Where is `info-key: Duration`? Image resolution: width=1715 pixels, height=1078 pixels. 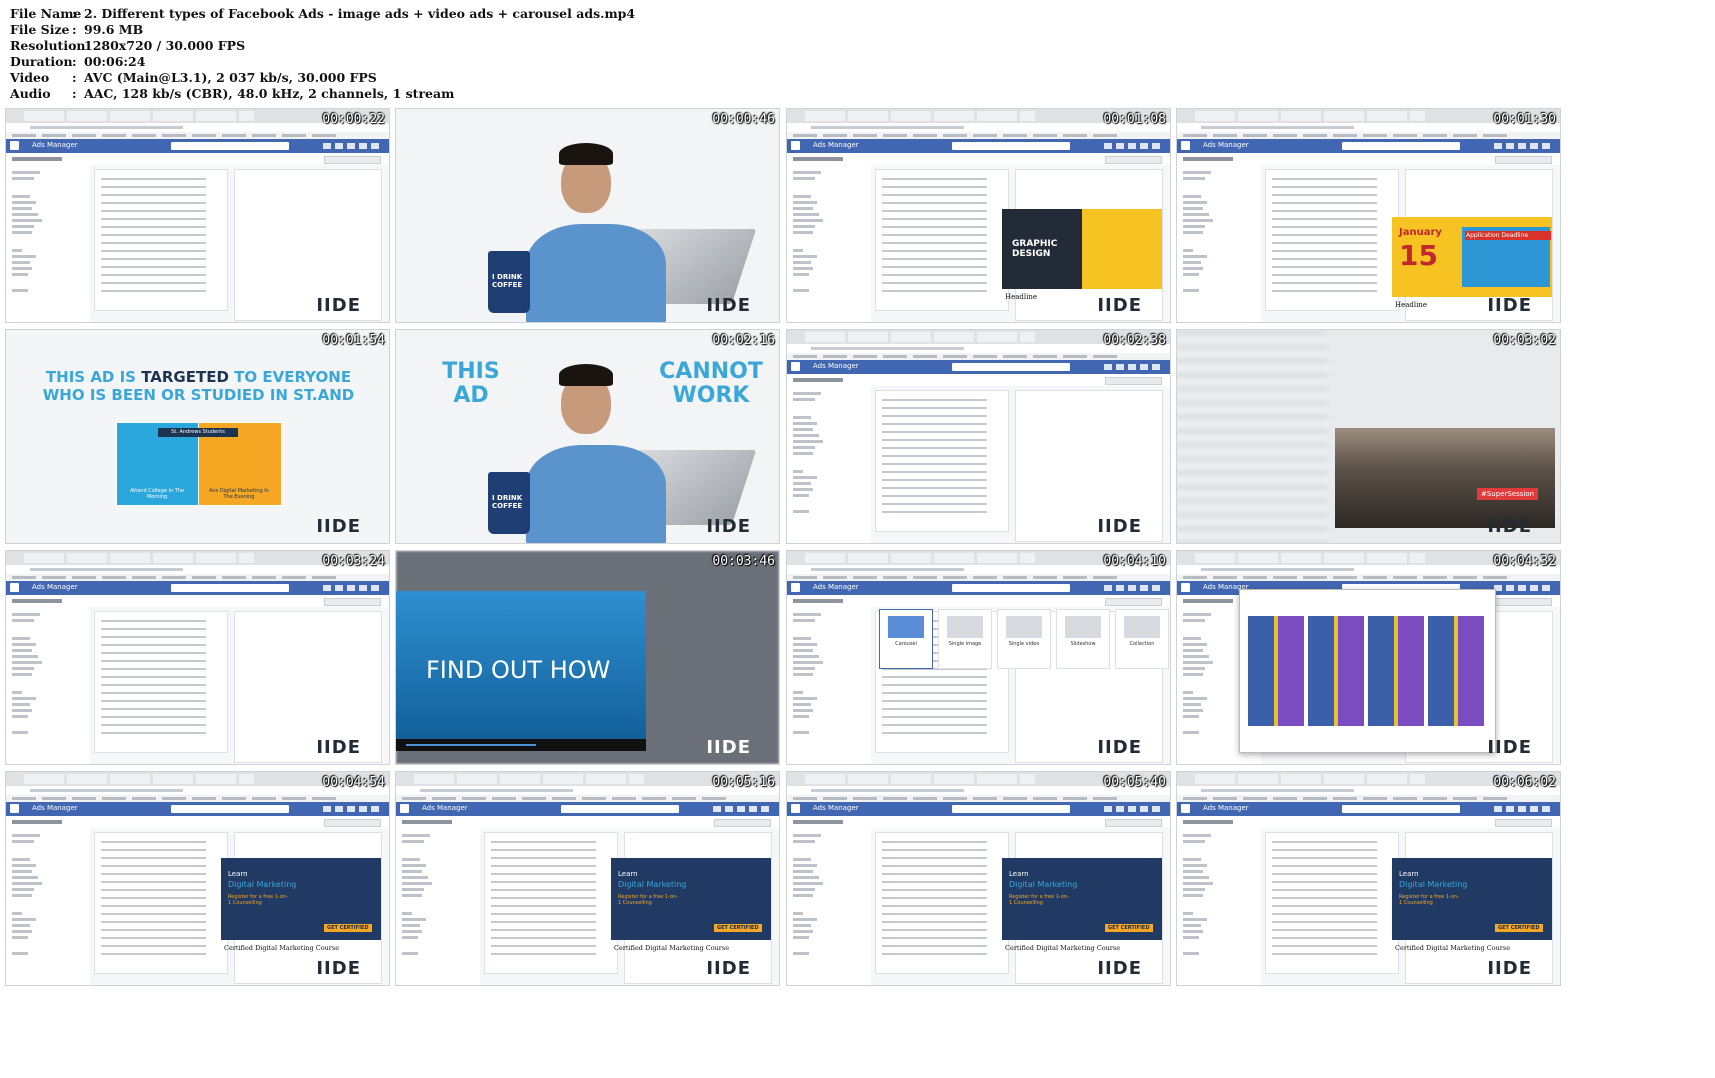
info-key: Duration is located at coordinates (41, 61).